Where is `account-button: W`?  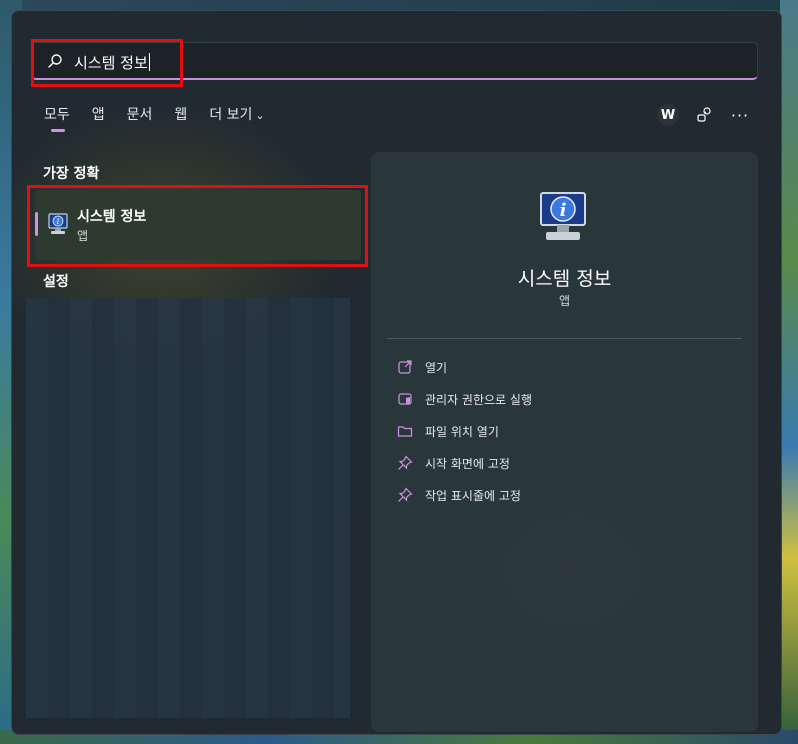 account-button: W is located at coordinates (668, 115).